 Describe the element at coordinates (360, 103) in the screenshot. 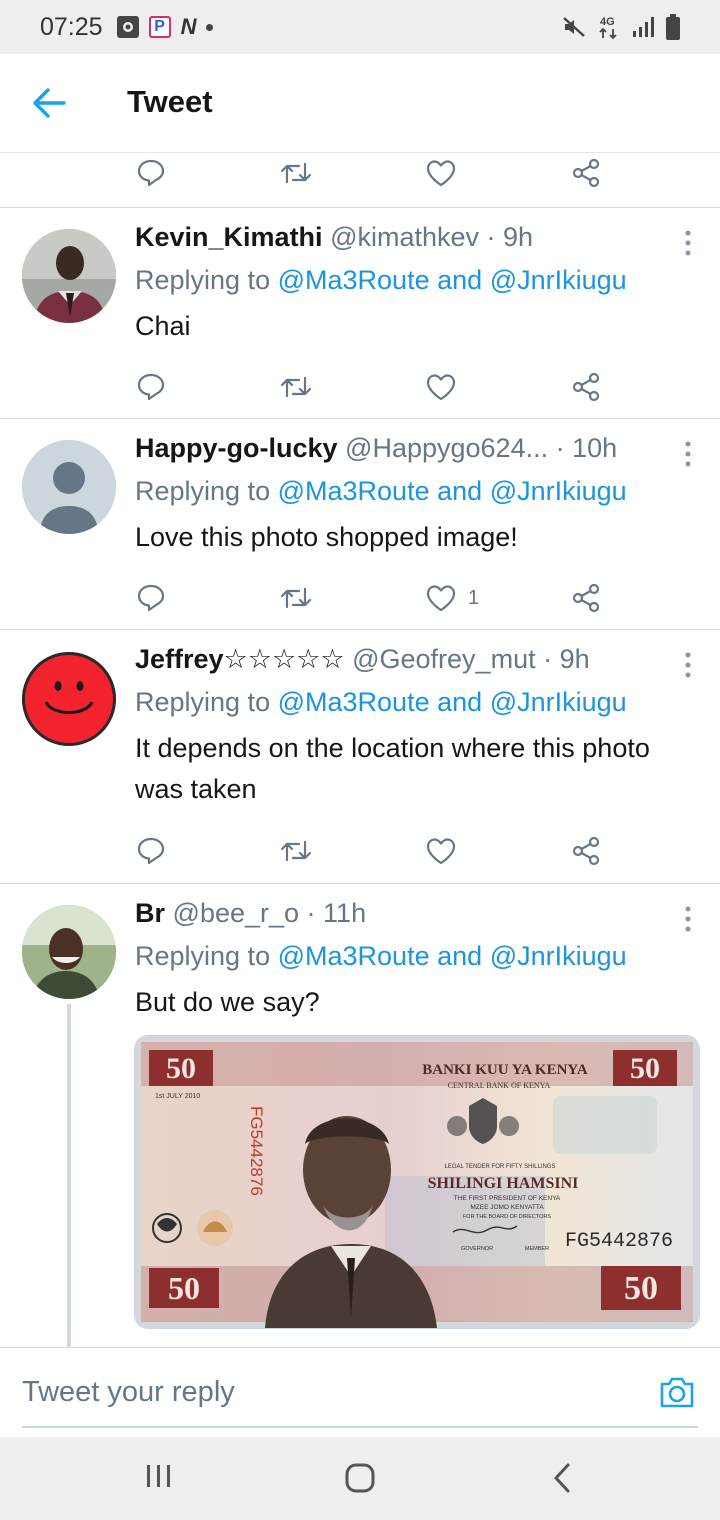

I see `app-header: Tweet` at that location.